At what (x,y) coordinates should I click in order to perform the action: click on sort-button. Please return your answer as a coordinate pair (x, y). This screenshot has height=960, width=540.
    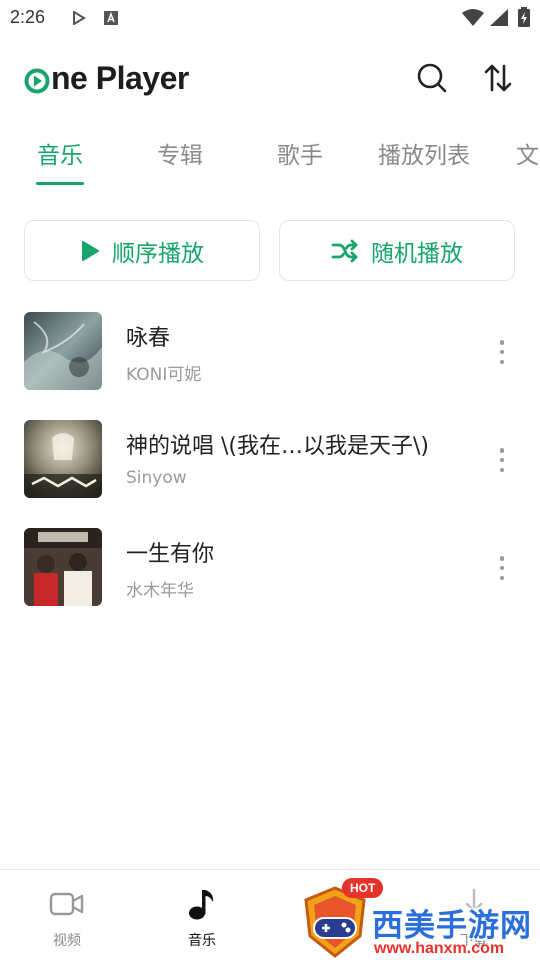
    Looking at the image, I should click on (498, 78).